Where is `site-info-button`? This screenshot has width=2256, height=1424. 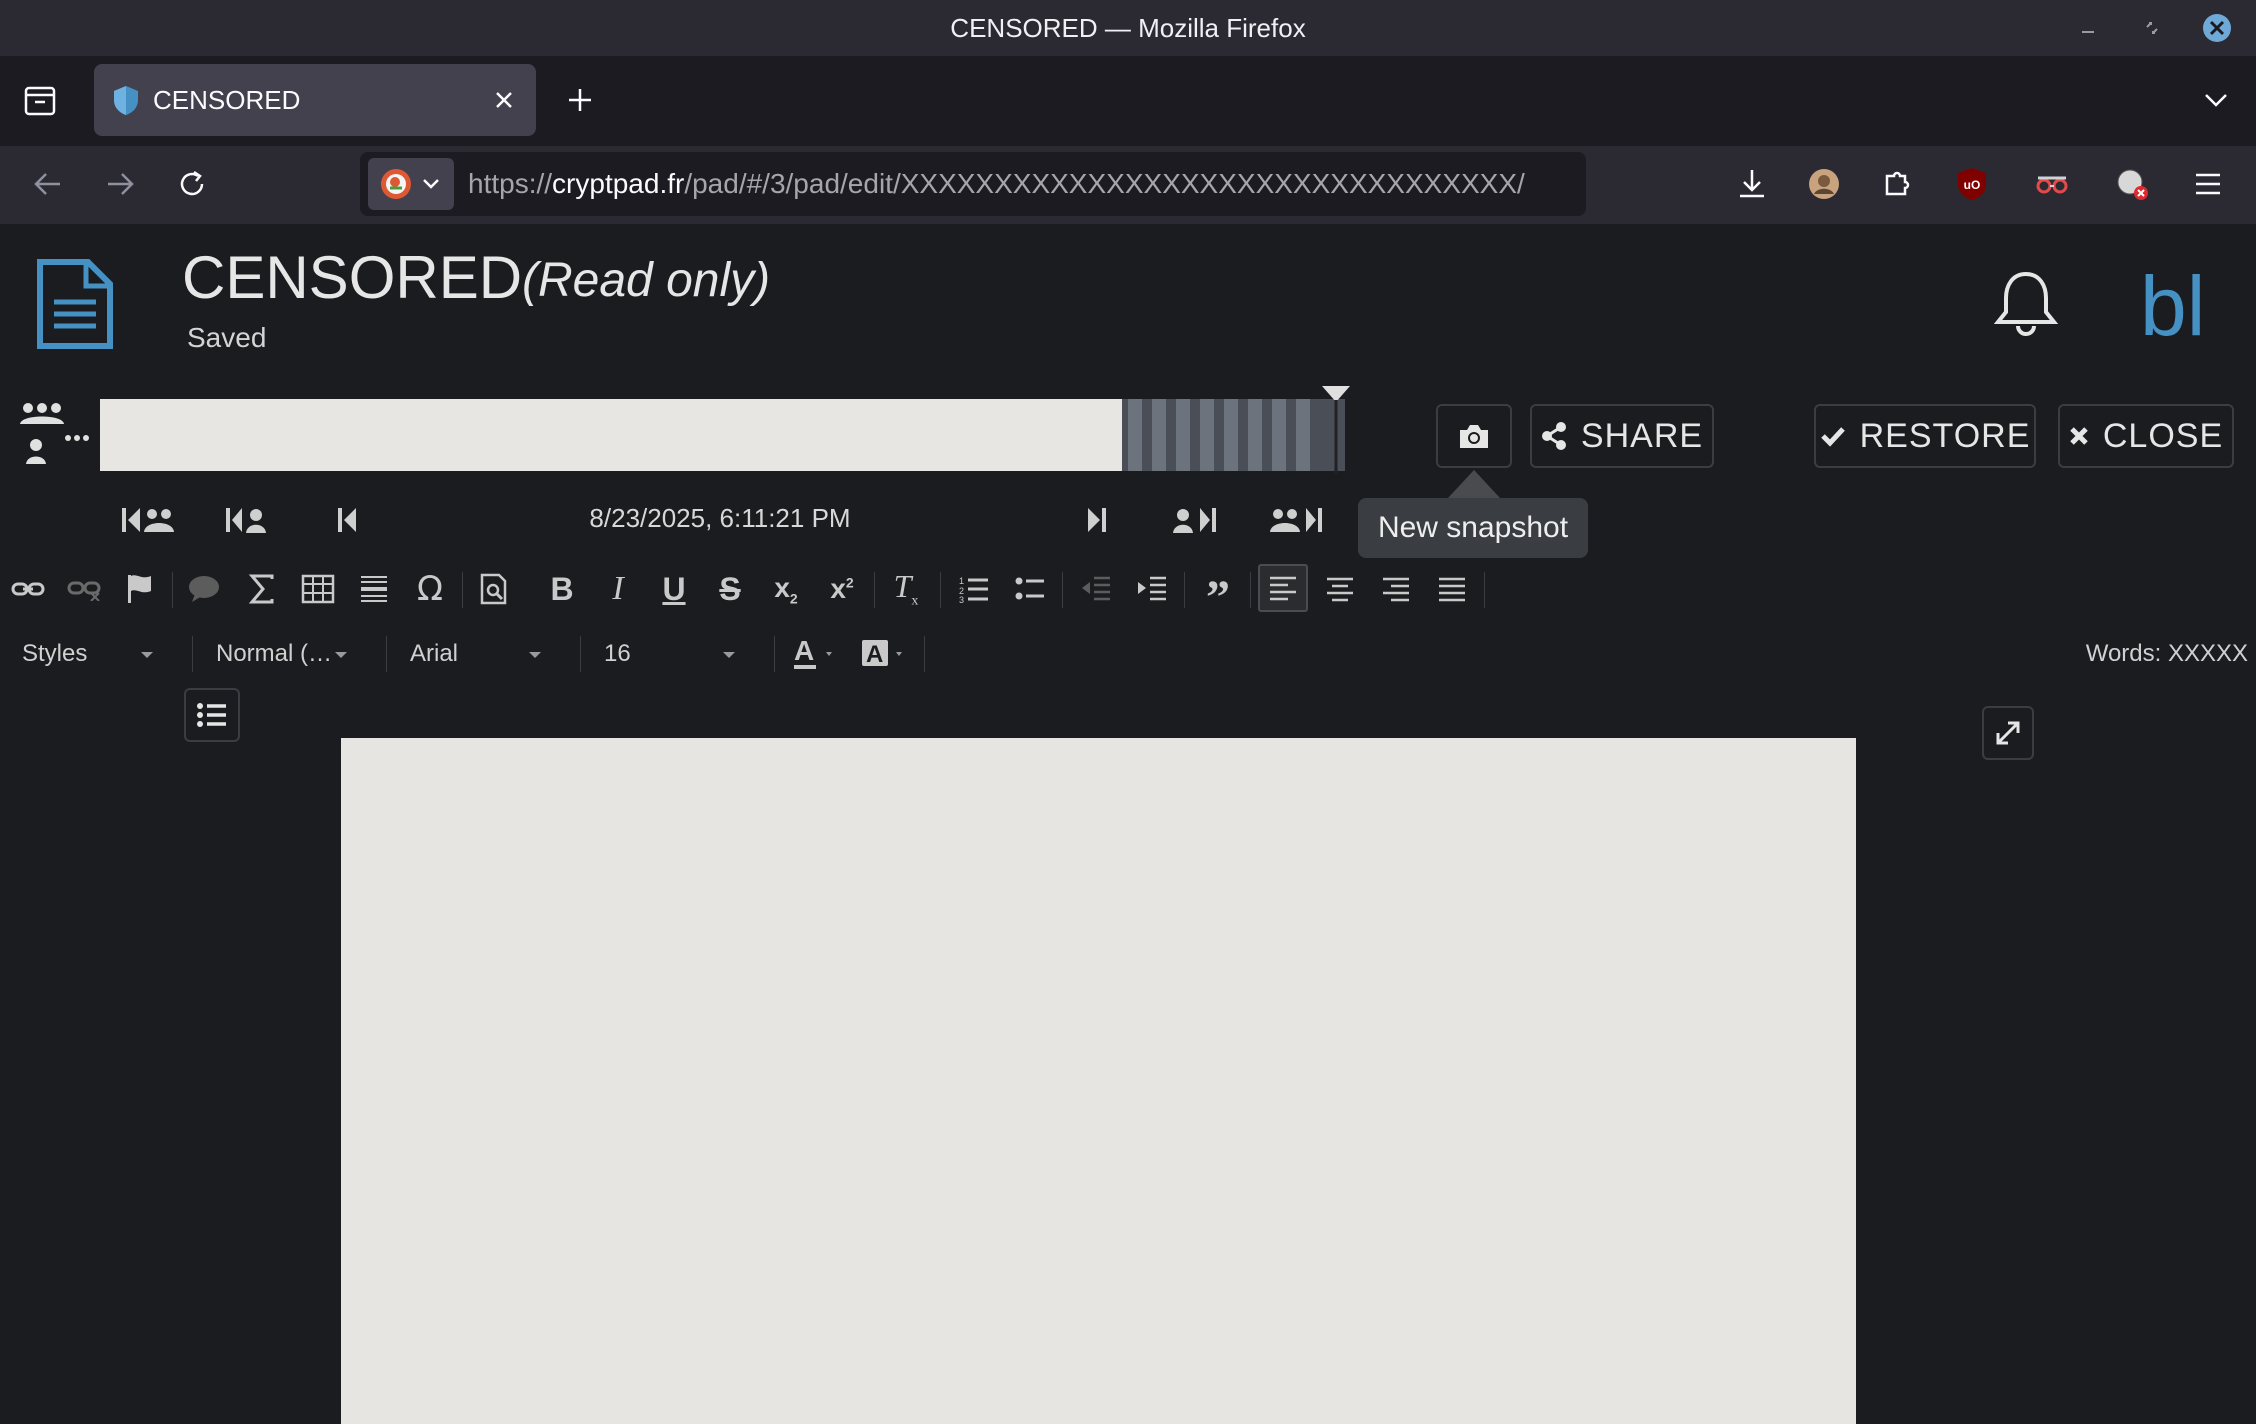
site-info-button is located at coordinates (411, 184).